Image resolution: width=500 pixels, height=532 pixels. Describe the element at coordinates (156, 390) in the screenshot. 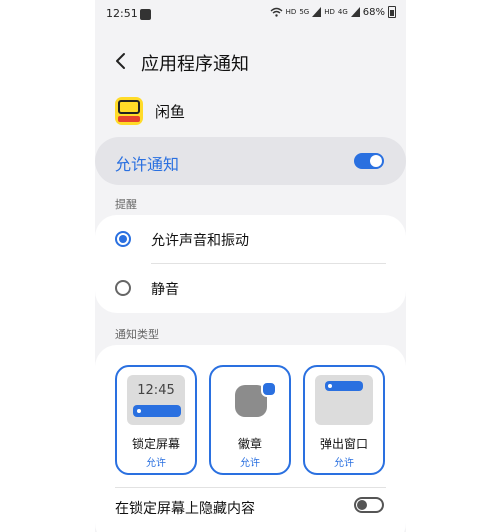

I see `preview-time: 12:45` at that location.